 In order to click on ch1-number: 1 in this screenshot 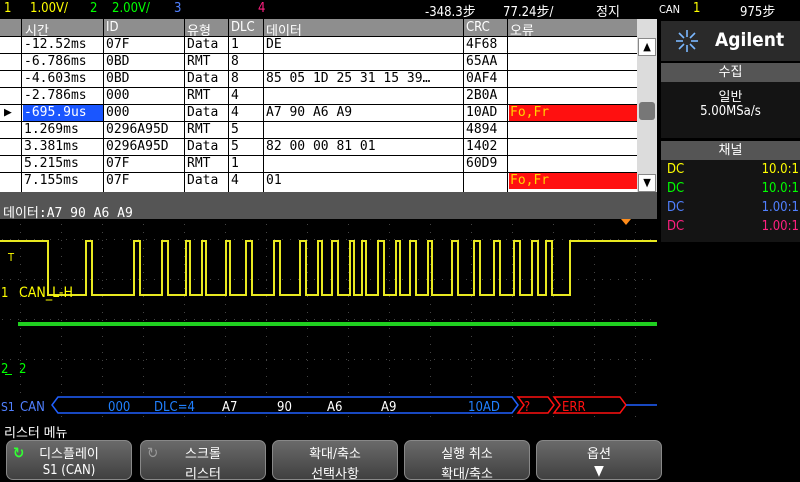, I will do `click(8, 8)`.